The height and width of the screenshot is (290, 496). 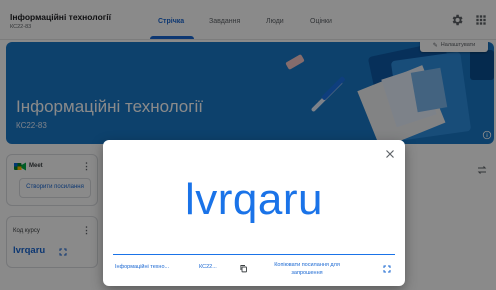 I want to click on close-icon, so click(x=390, y=154).